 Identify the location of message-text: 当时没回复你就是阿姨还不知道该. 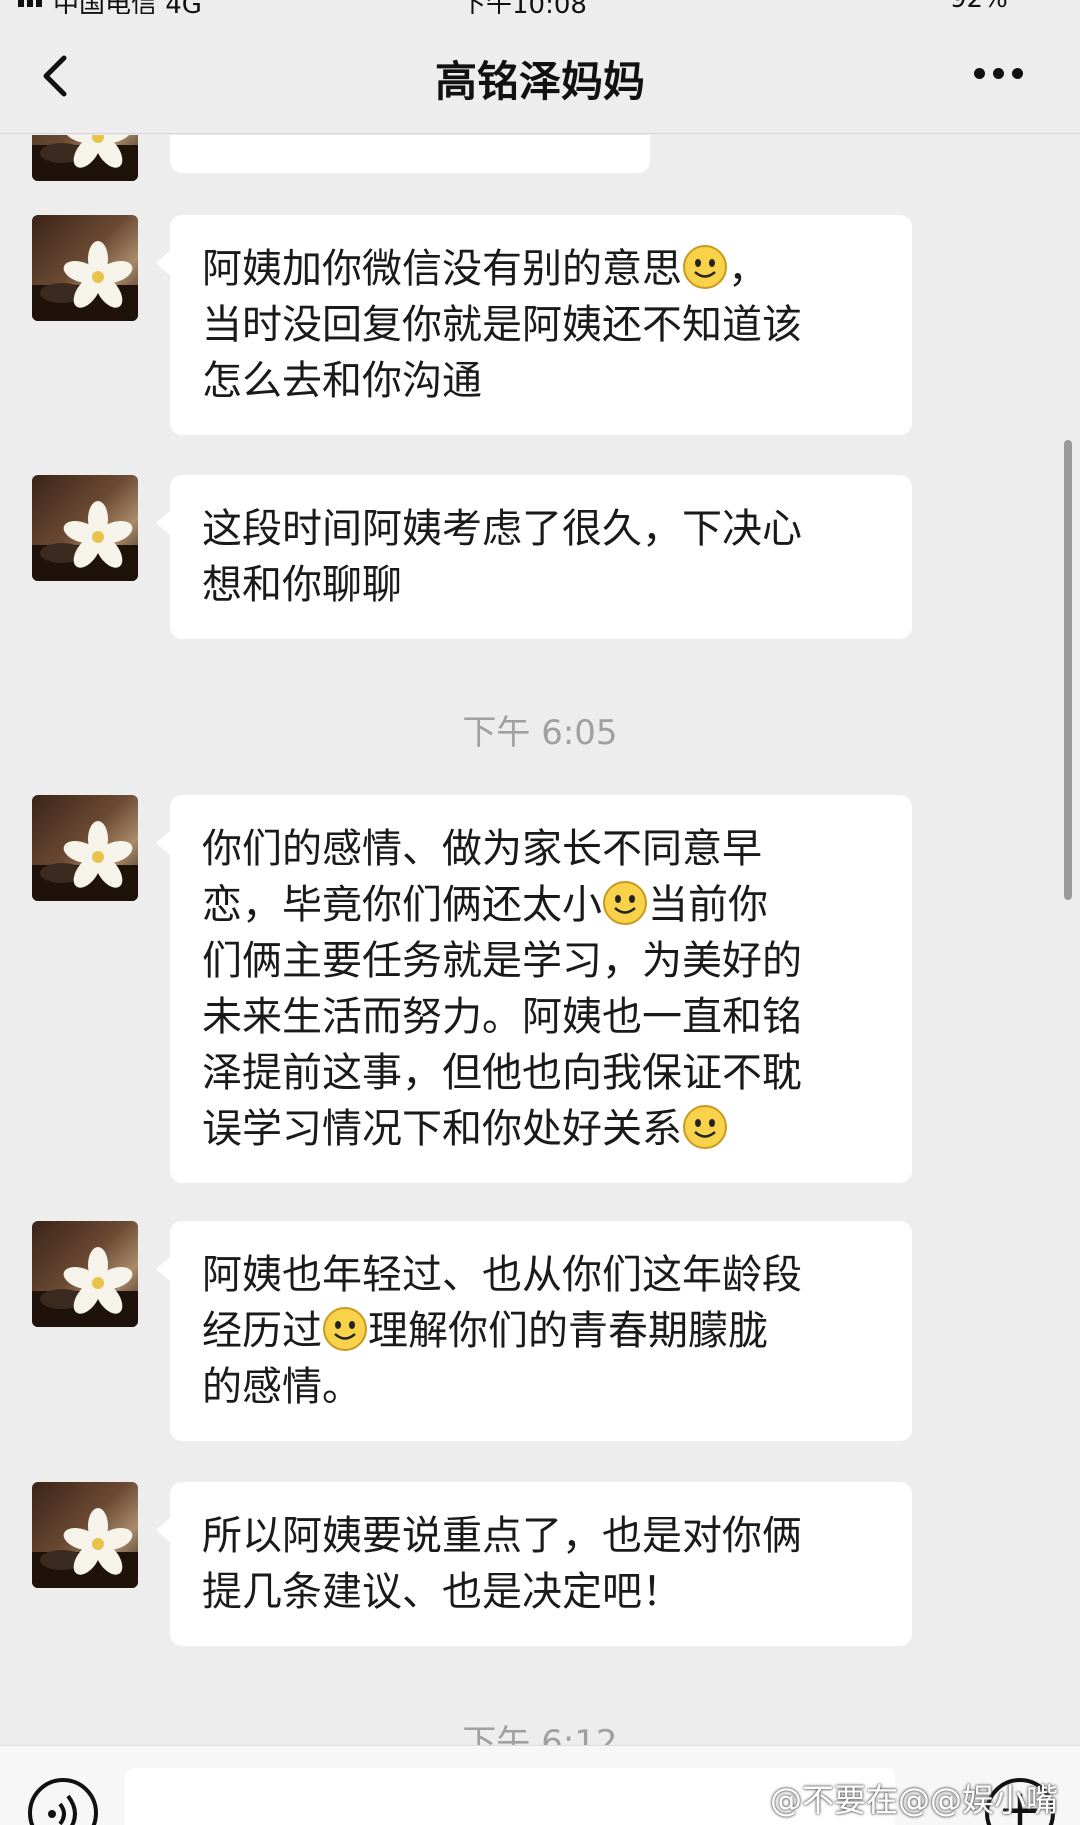
(502, 325).